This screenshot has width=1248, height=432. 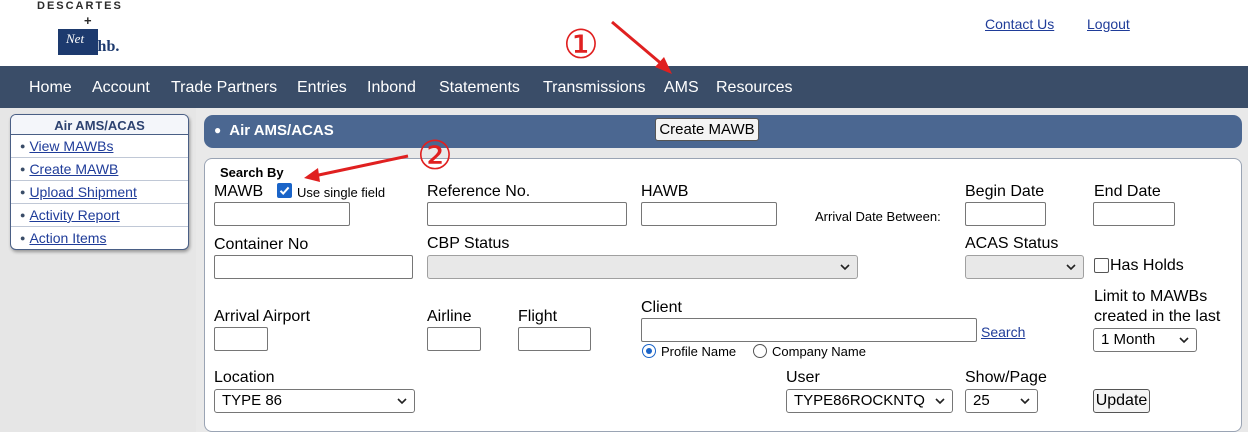 What do you see at coordinates (103, 46) in the screenshot?
I see `logo-chb-text: Chb.` at bounding box center [103, 46].